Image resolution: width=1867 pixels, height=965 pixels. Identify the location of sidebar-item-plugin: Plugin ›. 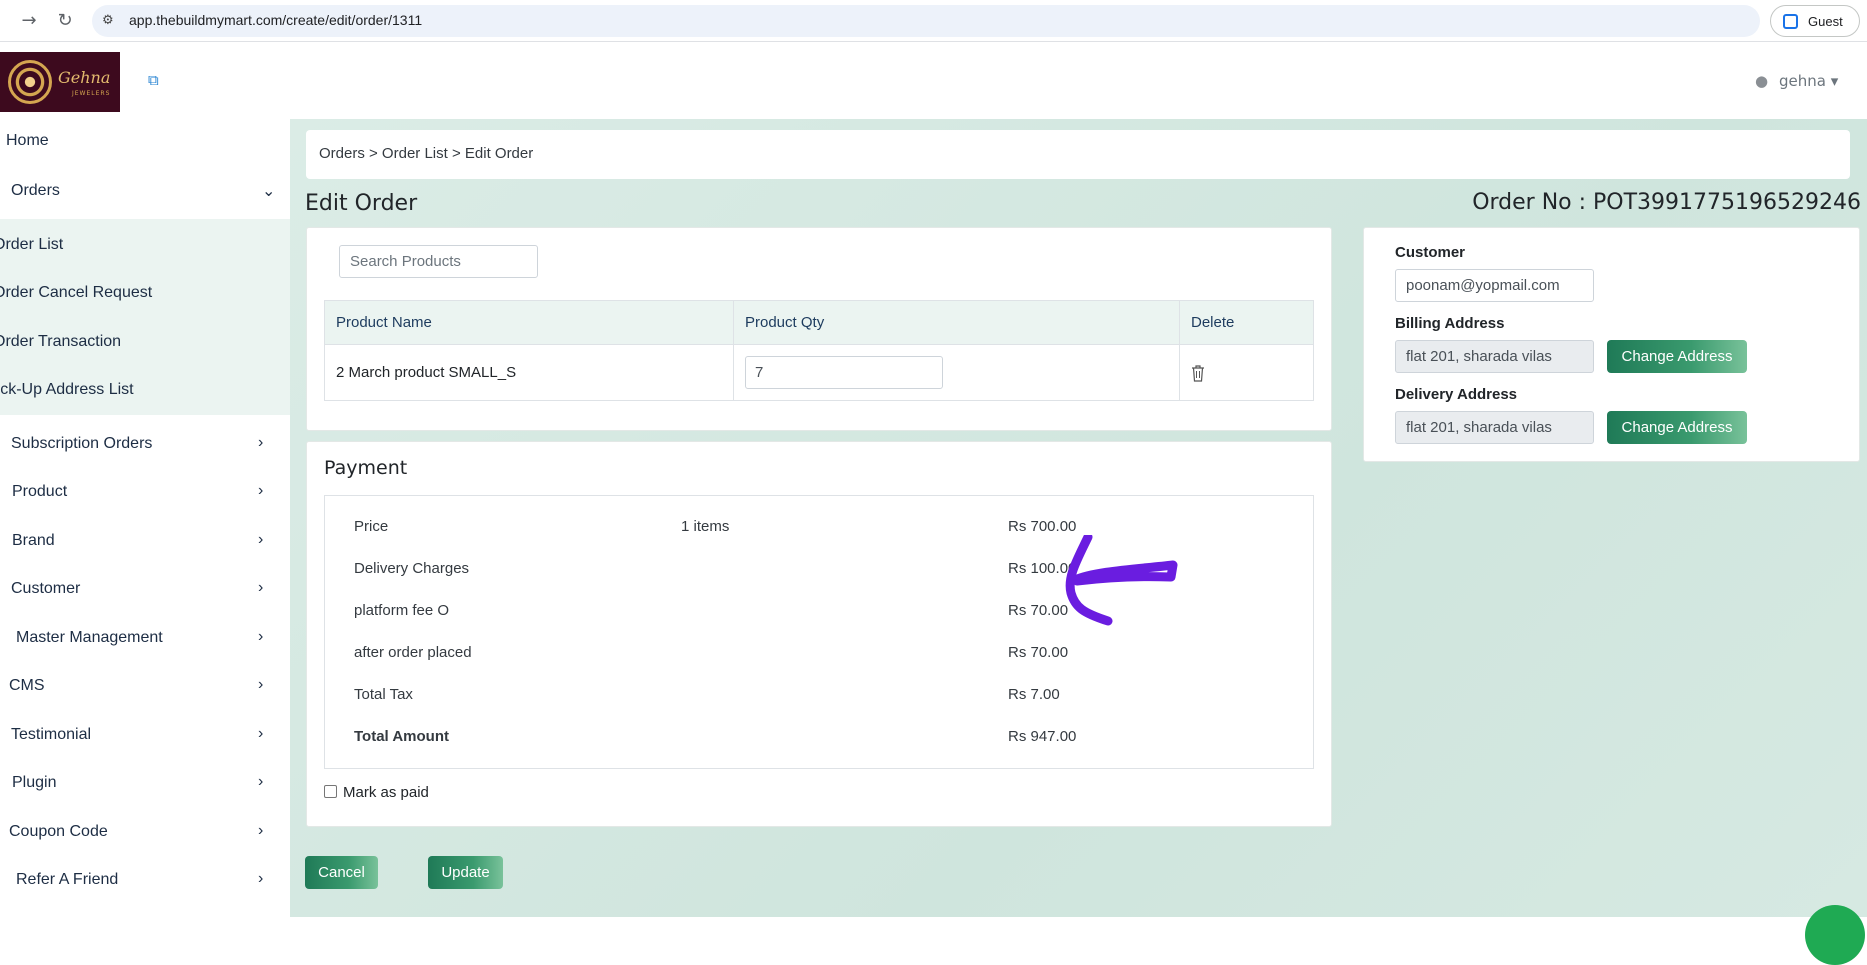
(145, 785).